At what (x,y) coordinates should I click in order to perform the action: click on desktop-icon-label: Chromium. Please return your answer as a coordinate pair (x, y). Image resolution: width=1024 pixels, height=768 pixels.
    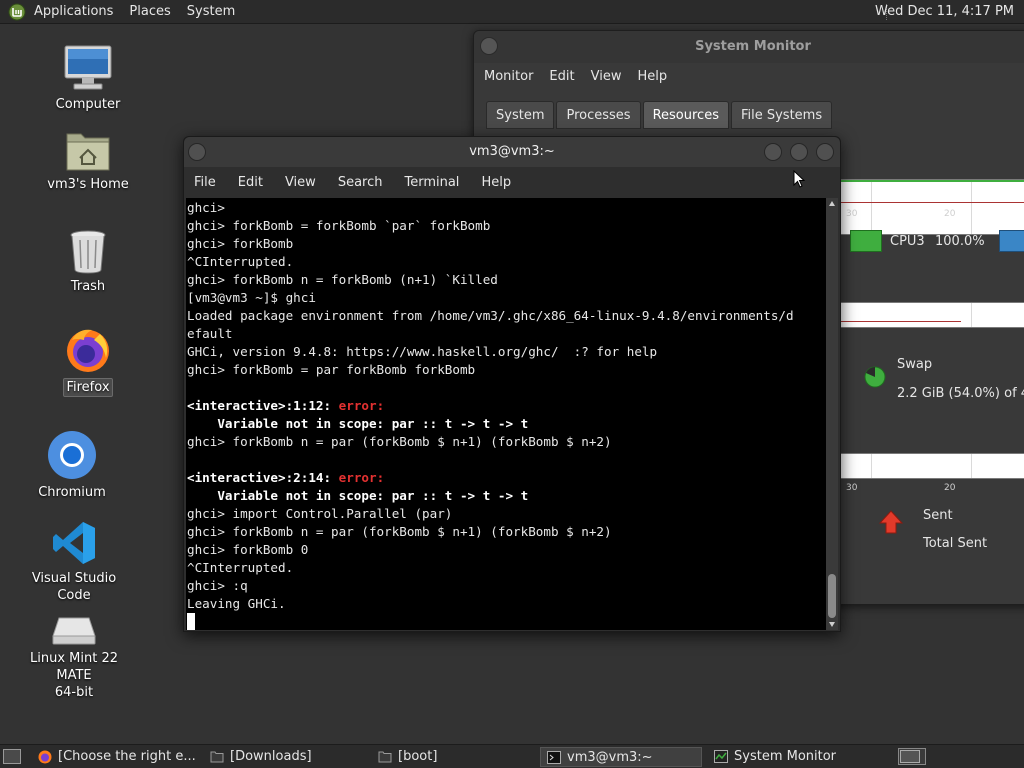
    Looking at the image, I should click on (72, 492).